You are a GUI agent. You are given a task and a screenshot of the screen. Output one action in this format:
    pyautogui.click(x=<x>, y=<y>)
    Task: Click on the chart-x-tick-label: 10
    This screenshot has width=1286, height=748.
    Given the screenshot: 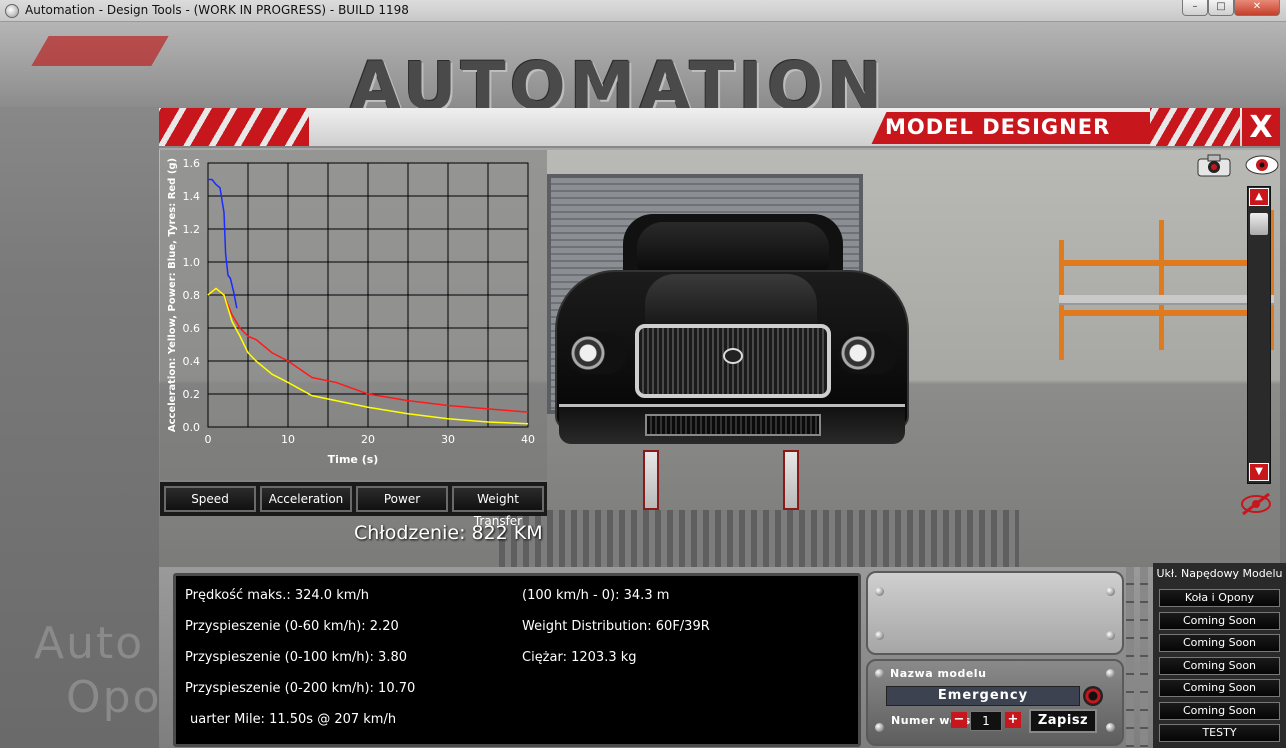 What is the action you would take?
    pyautogui.click(x=288, y=439)
    